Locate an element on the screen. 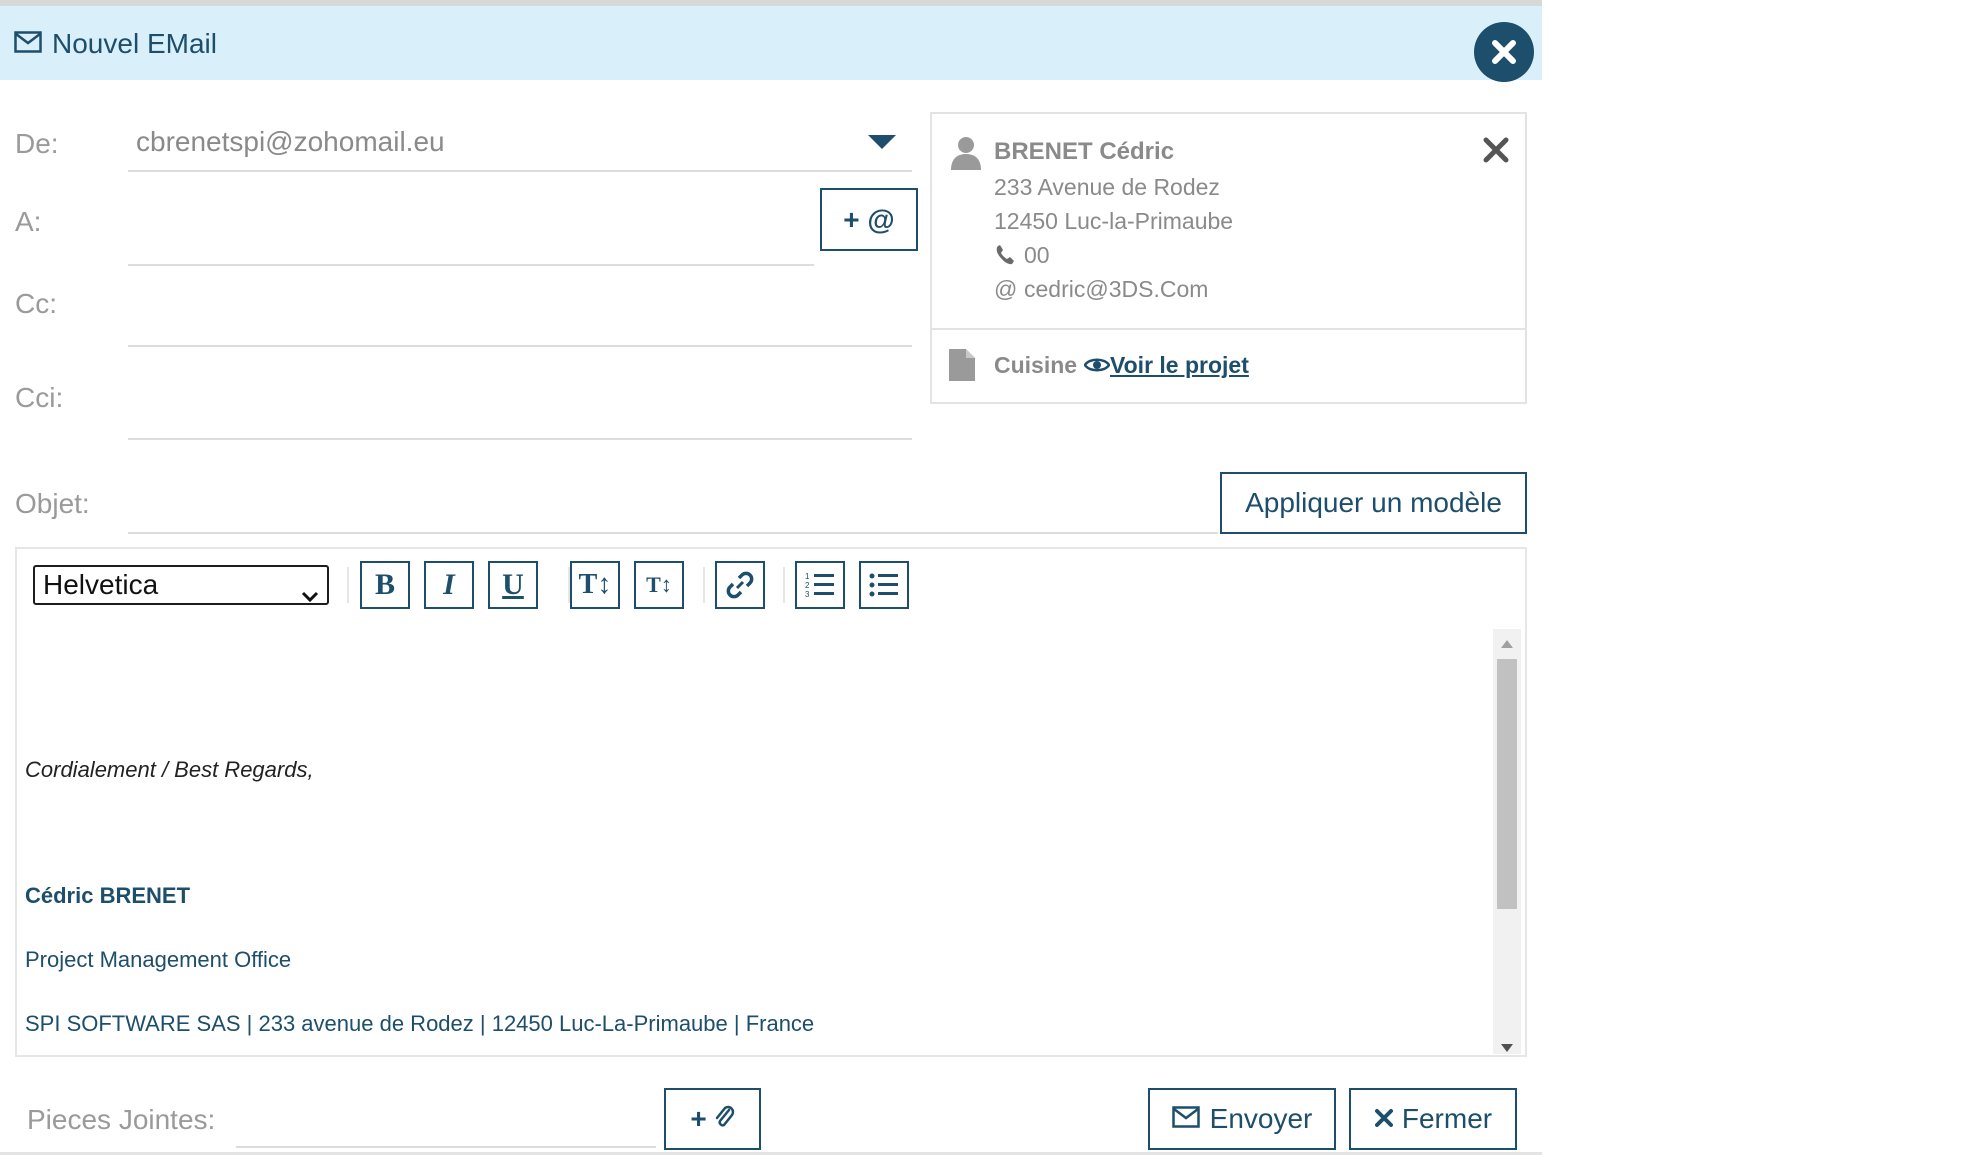 The height and width of the screenshot is (1155, 1980). bold-button: B is located at coordinates (385, 585).